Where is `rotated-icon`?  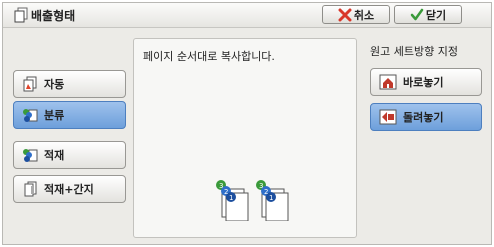 rotated-icon is located at coordinates (388, 117).